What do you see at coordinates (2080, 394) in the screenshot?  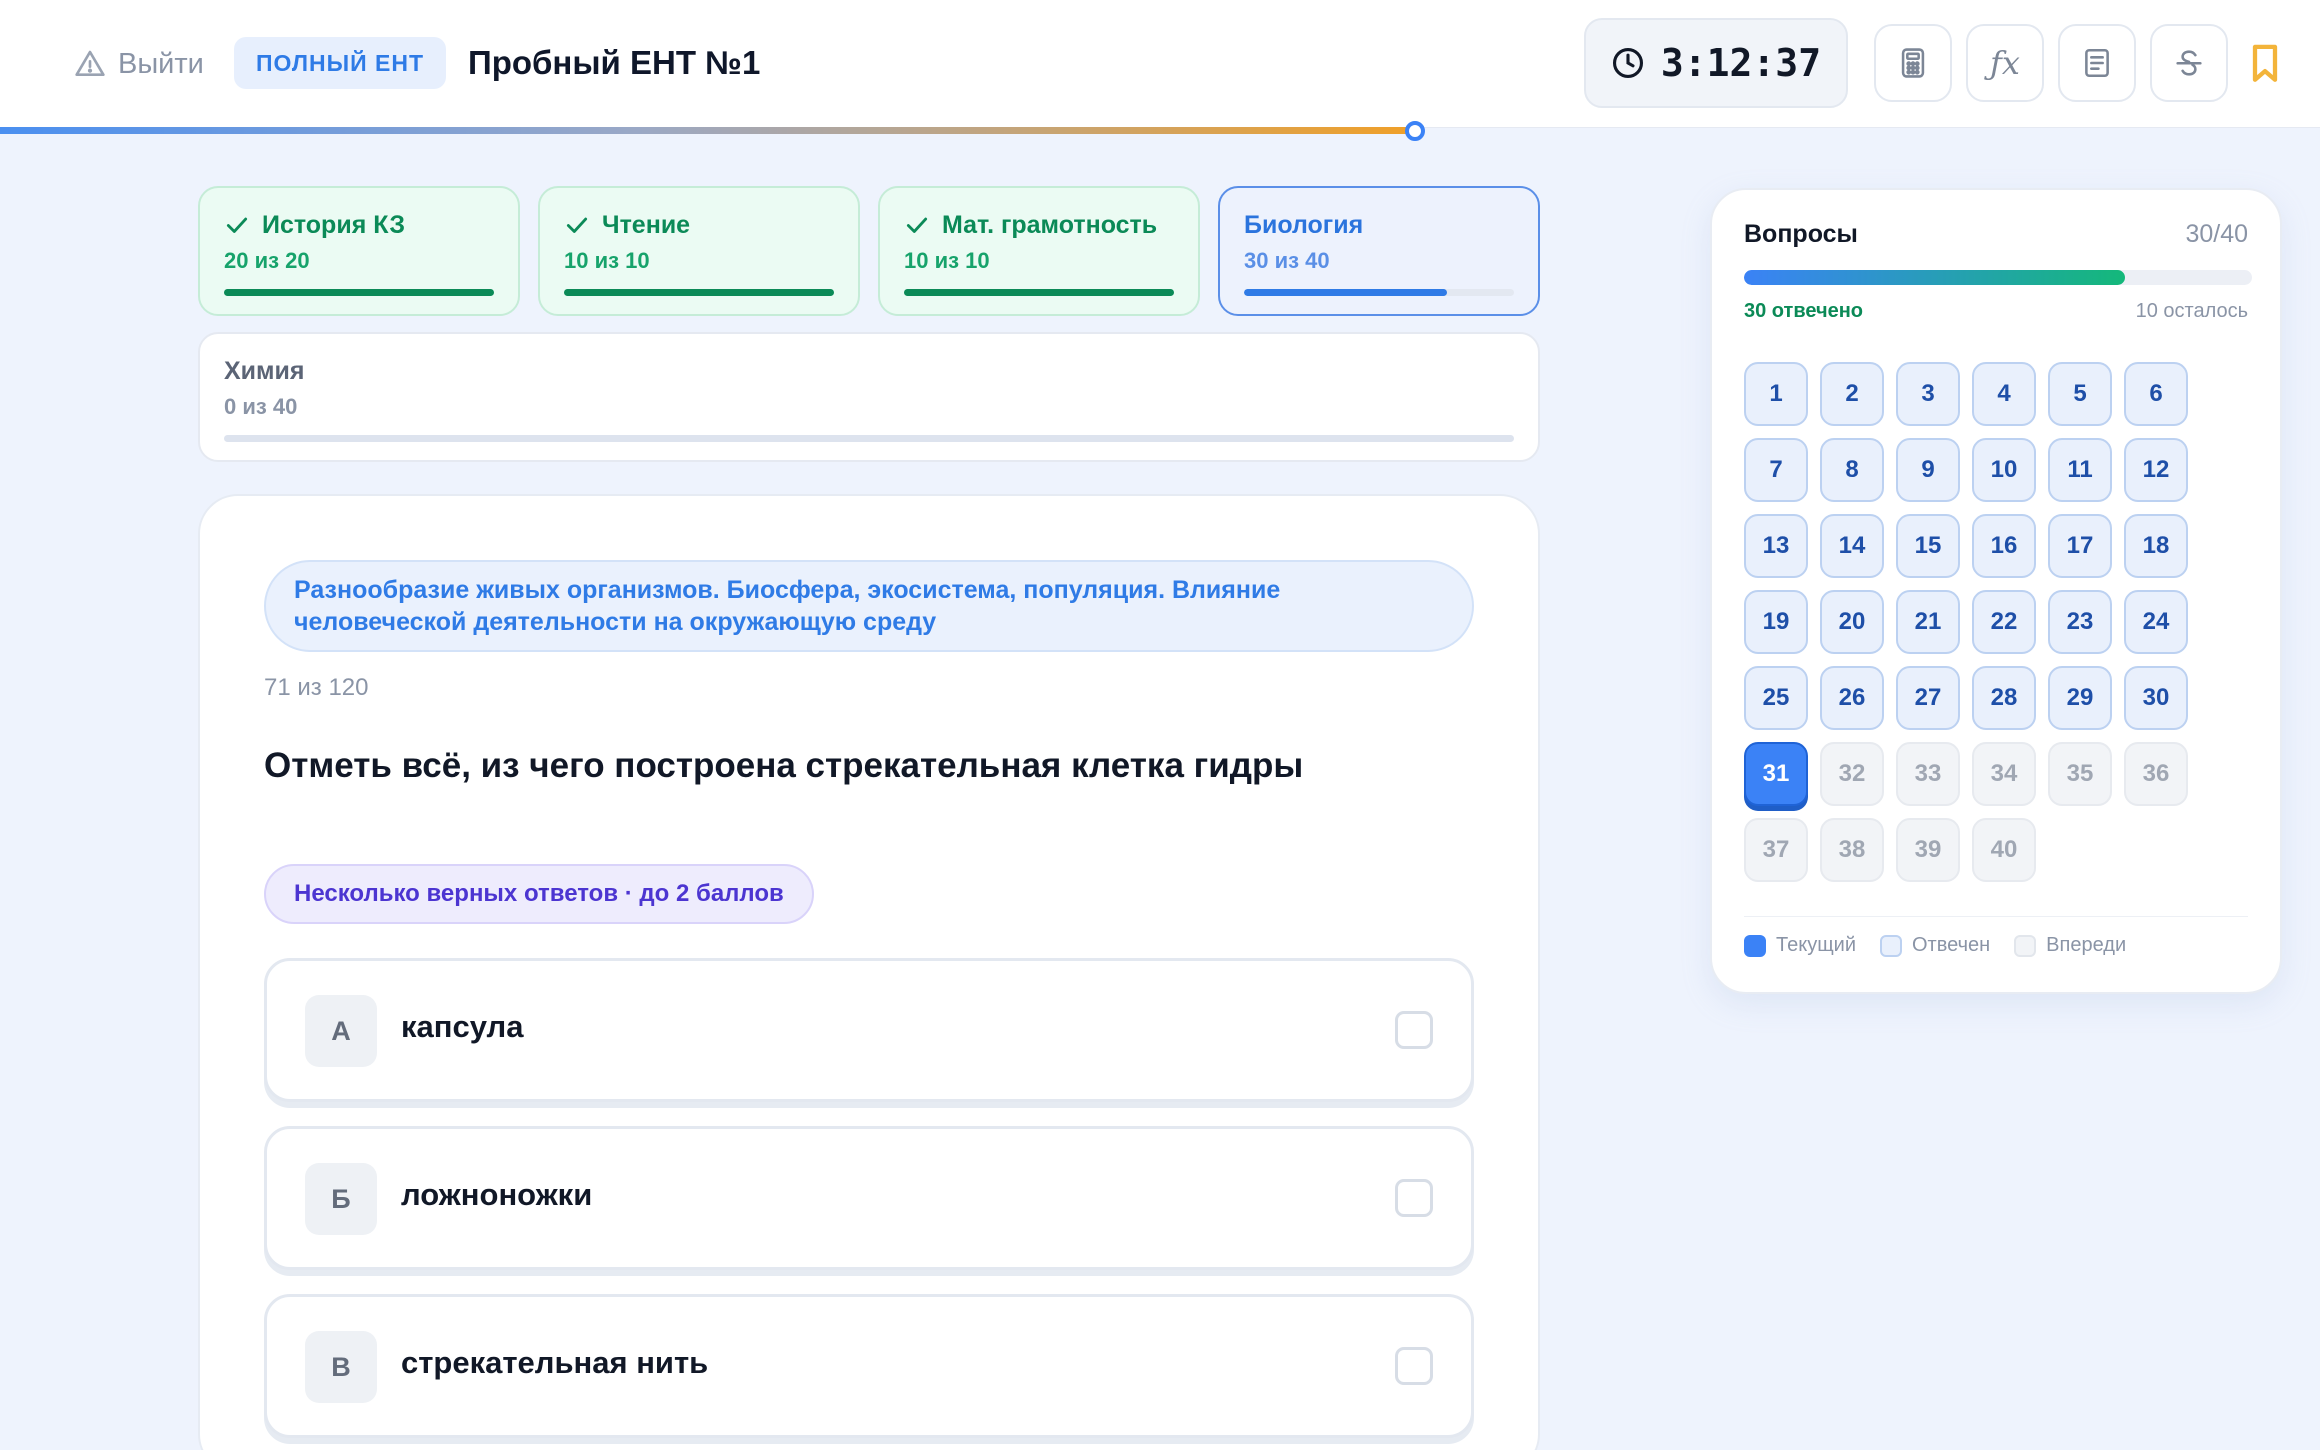 I see `question-button: 5` at bounding box center [2080, 394].